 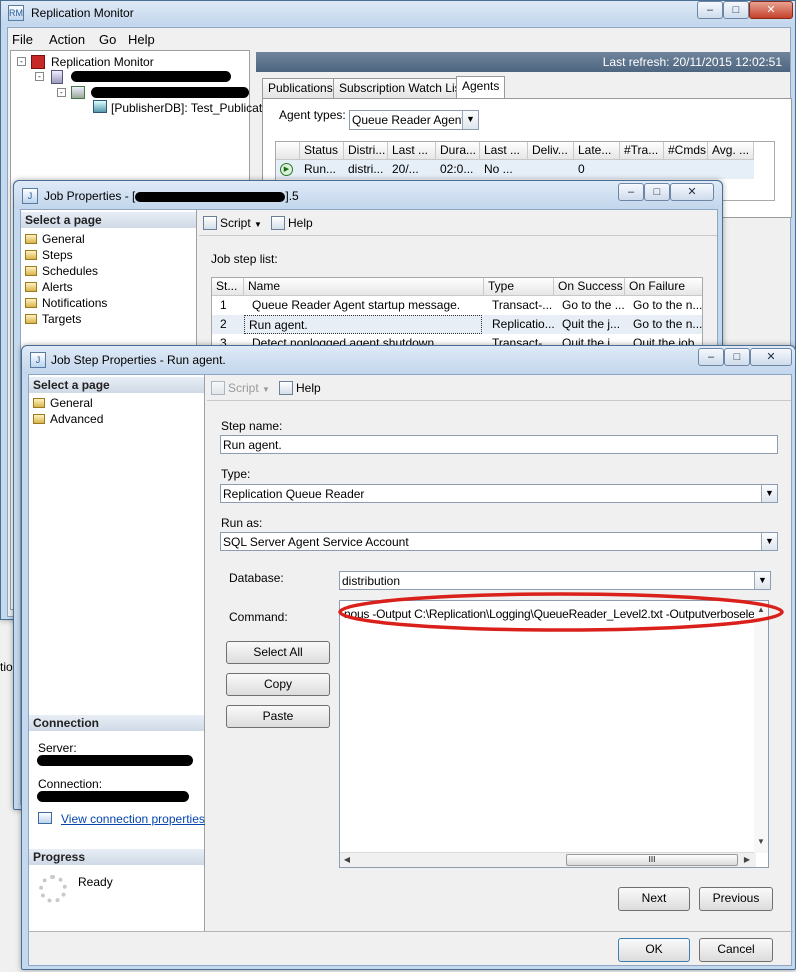 What do you see at coordinates (364, 287) in the screenshot?
I see `step-grid-header: Name` at bounding box center [364, 287].